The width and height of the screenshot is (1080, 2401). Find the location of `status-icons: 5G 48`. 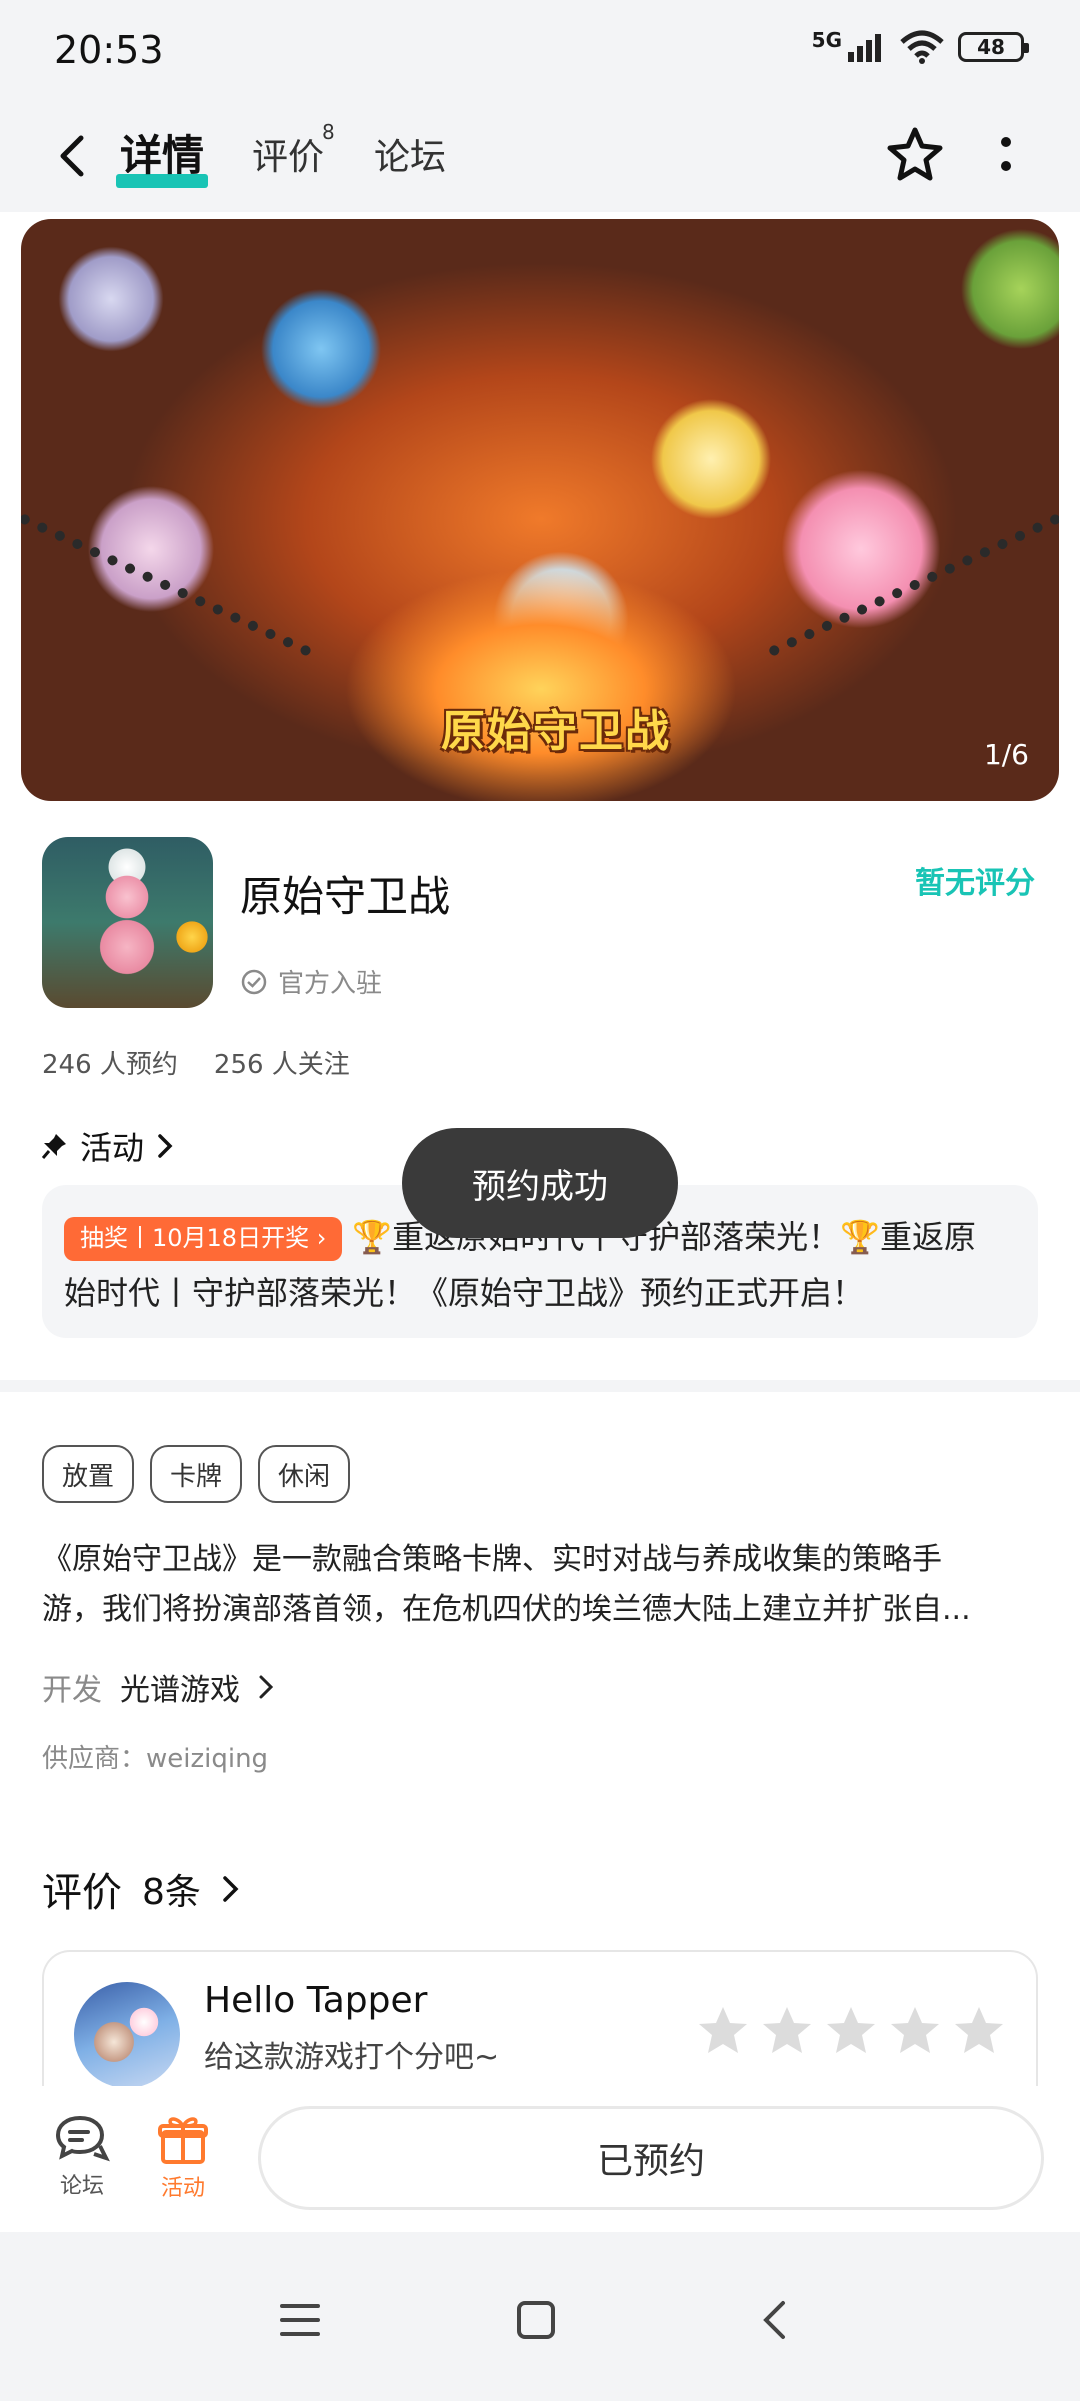

status-icons: 5G 48 is located at coordinates (920, 46).